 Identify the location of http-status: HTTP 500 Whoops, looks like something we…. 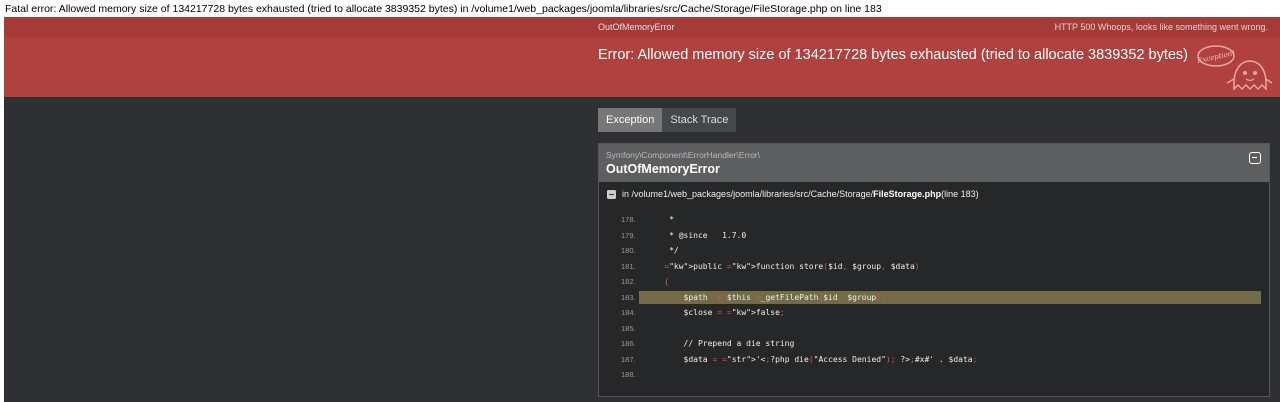
(1161, 27).